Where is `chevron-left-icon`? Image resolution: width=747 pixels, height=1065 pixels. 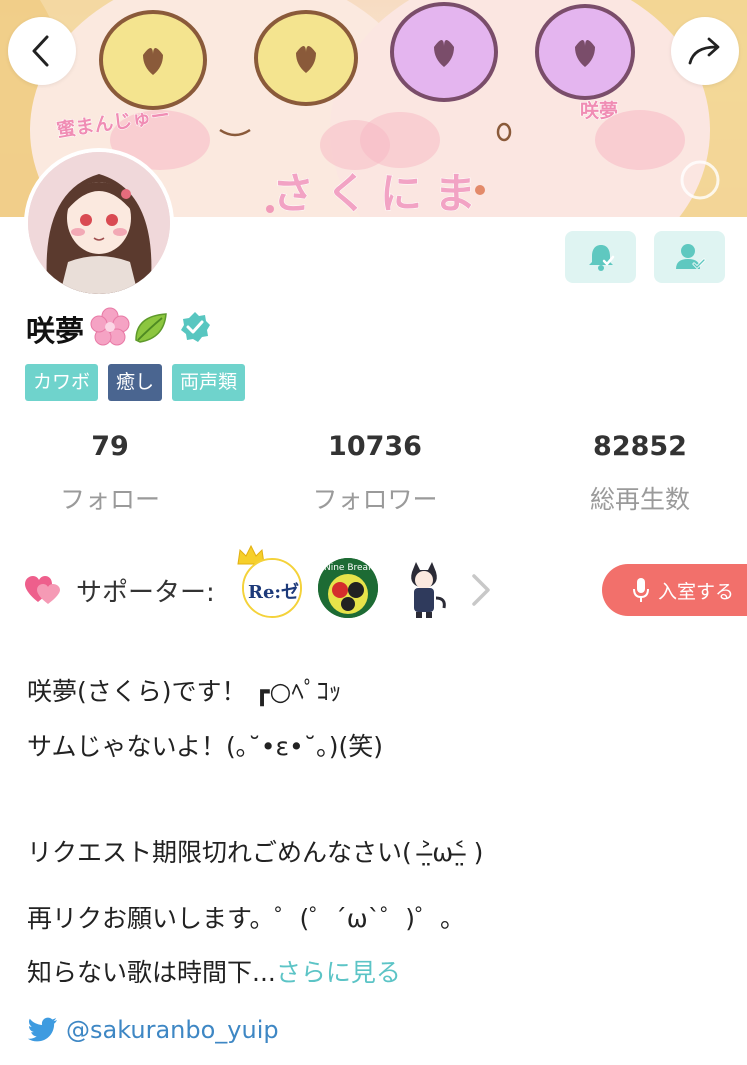
chevron-left-icon is located at coordinates (40, 51).